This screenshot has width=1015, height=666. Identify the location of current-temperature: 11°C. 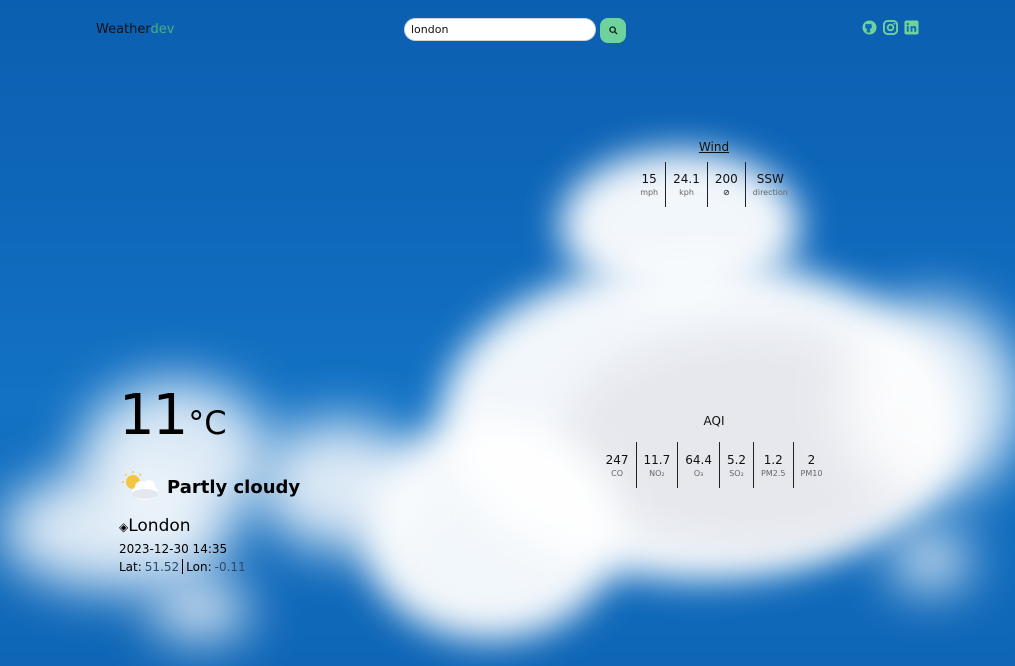
(173, 415).